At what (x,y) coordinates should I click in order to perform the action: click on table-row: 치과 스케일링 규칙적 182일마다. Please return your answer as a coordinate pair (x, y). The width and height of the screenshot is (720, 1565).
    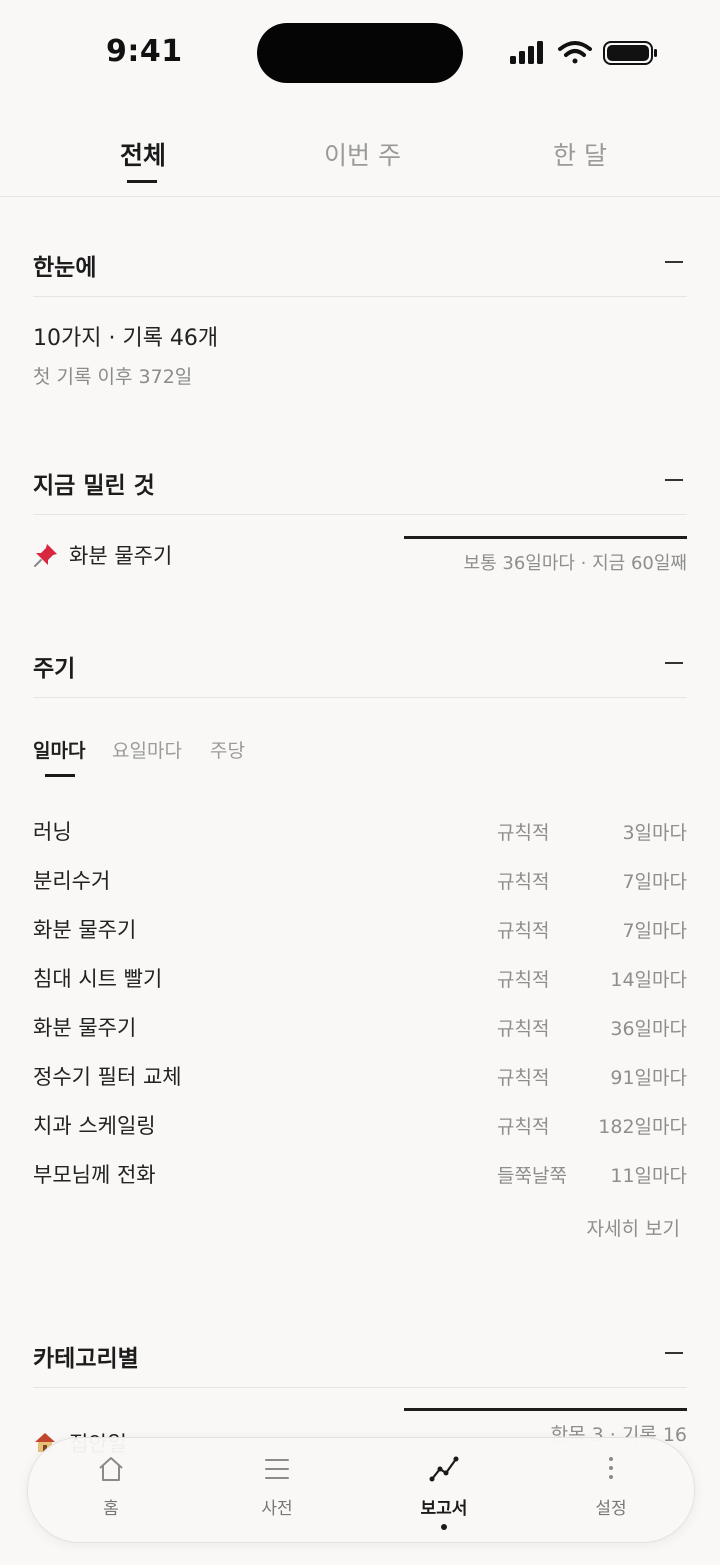
    Looking at the image, I should click on (360, 1126).